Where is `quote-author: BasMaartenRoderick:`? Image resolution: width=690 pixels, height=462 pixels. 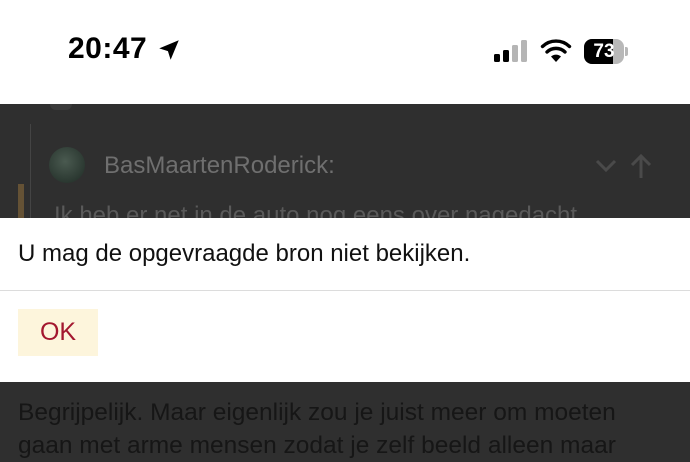 quote-author: BasMaartenRoderick: is located at coordinates (219, 165).